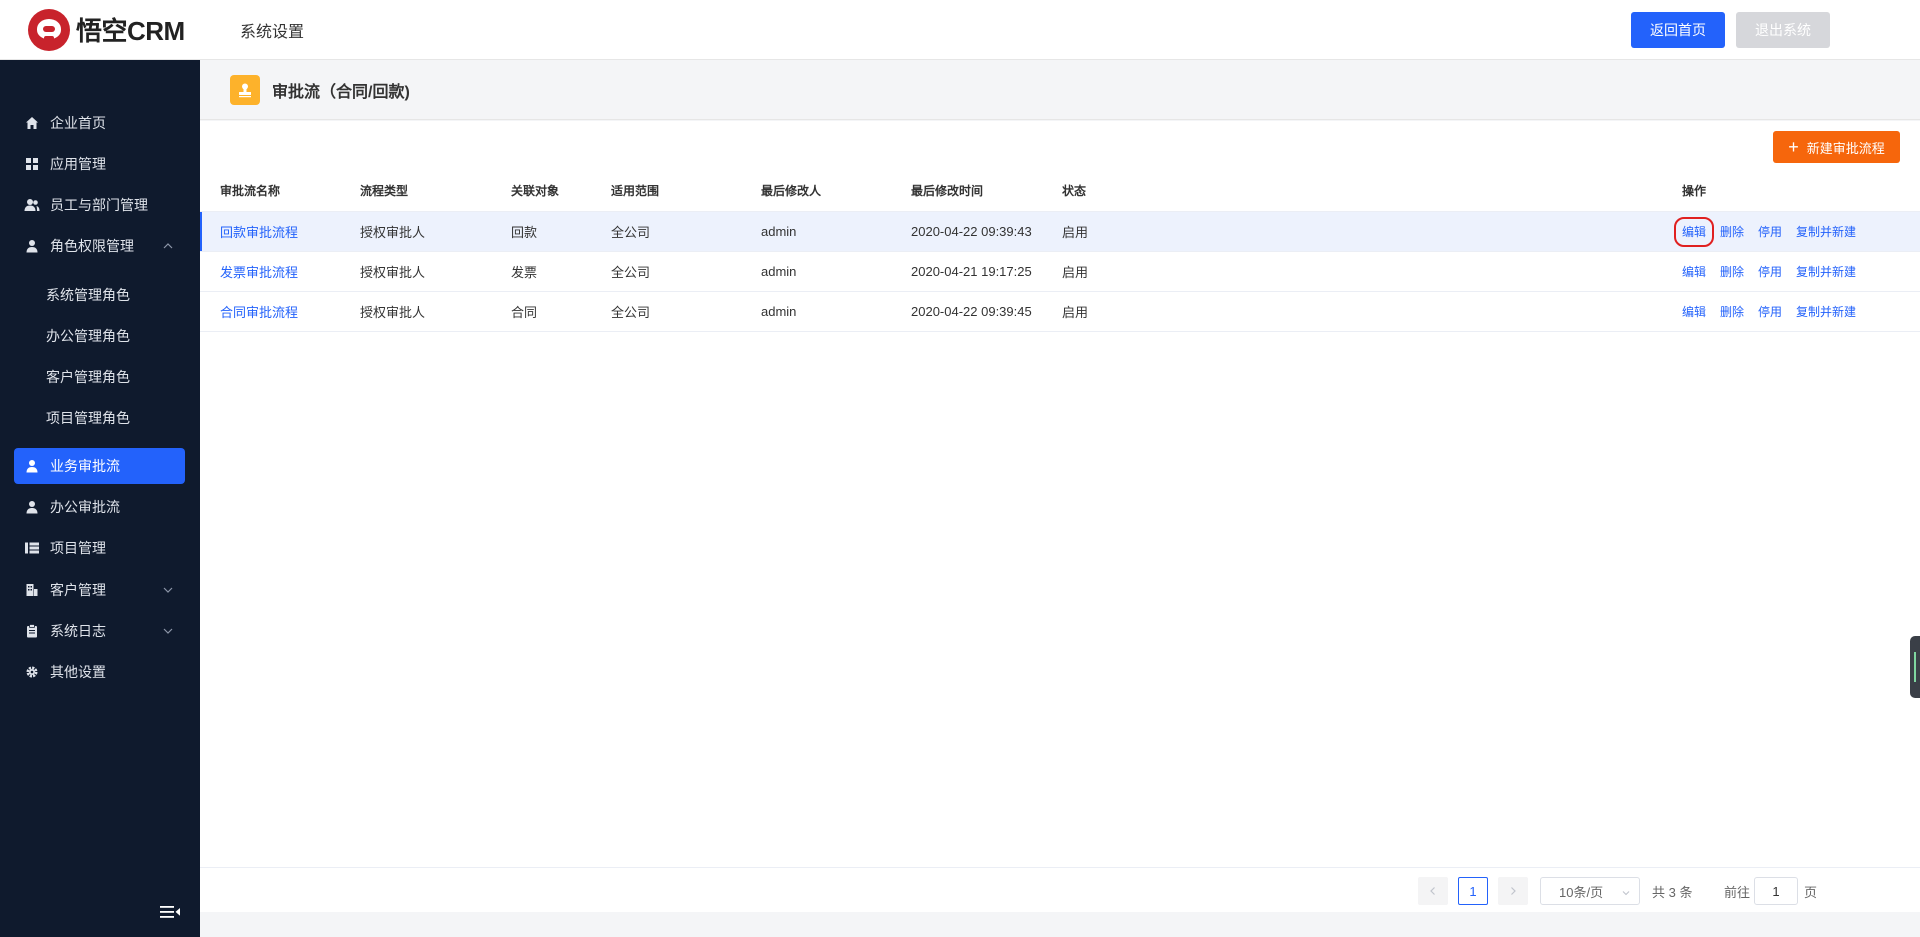 The width and height of the screenshot is (1920, 937). Describe the element at coordinates (1060, 90) in the screenshot. I see `page-header: 审批流（合同/回款)` at that location.